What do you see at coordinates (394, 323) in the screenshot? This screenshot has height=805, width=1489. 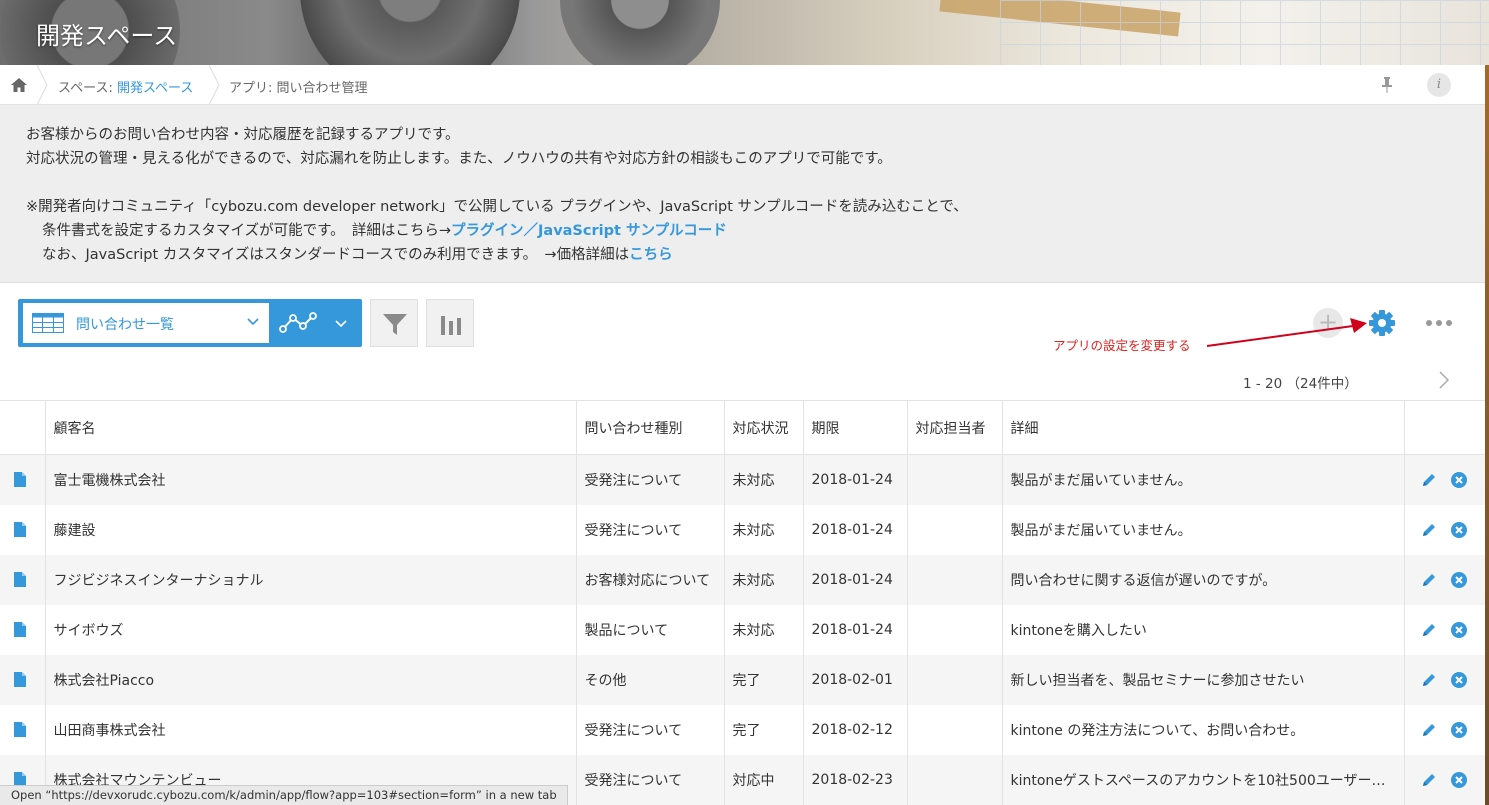 I see `filter-button` at bounding box center [394, 323].